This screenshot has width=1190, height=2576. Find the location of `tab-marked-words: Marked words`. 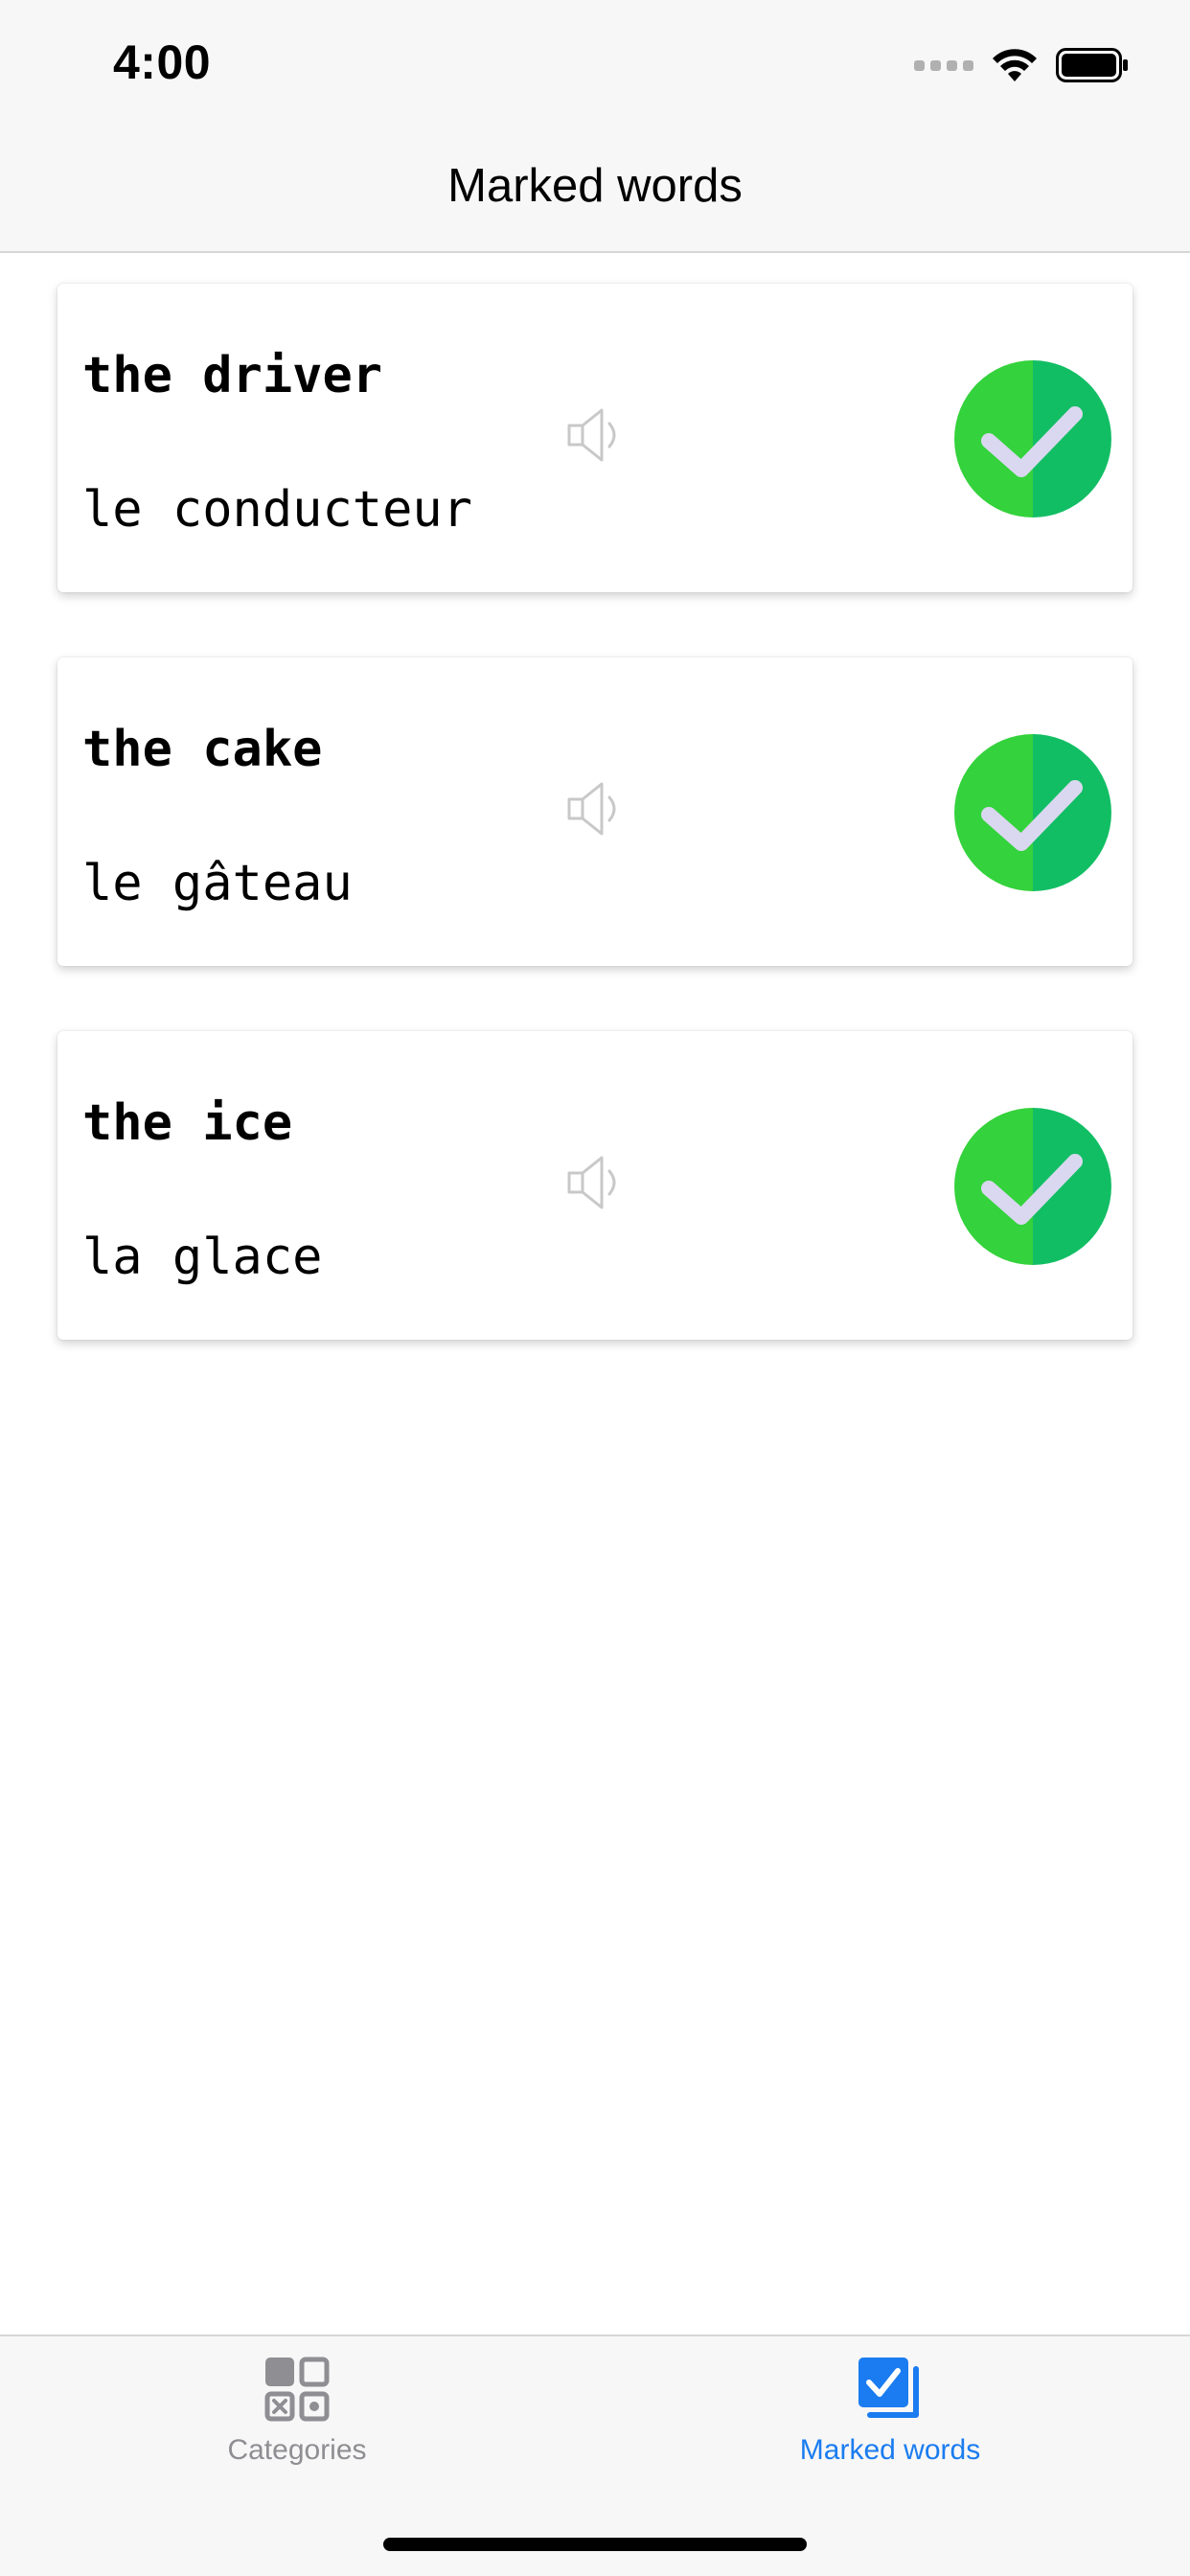

tab-marked-words: Marked words is located at coordinates (890, 2411).